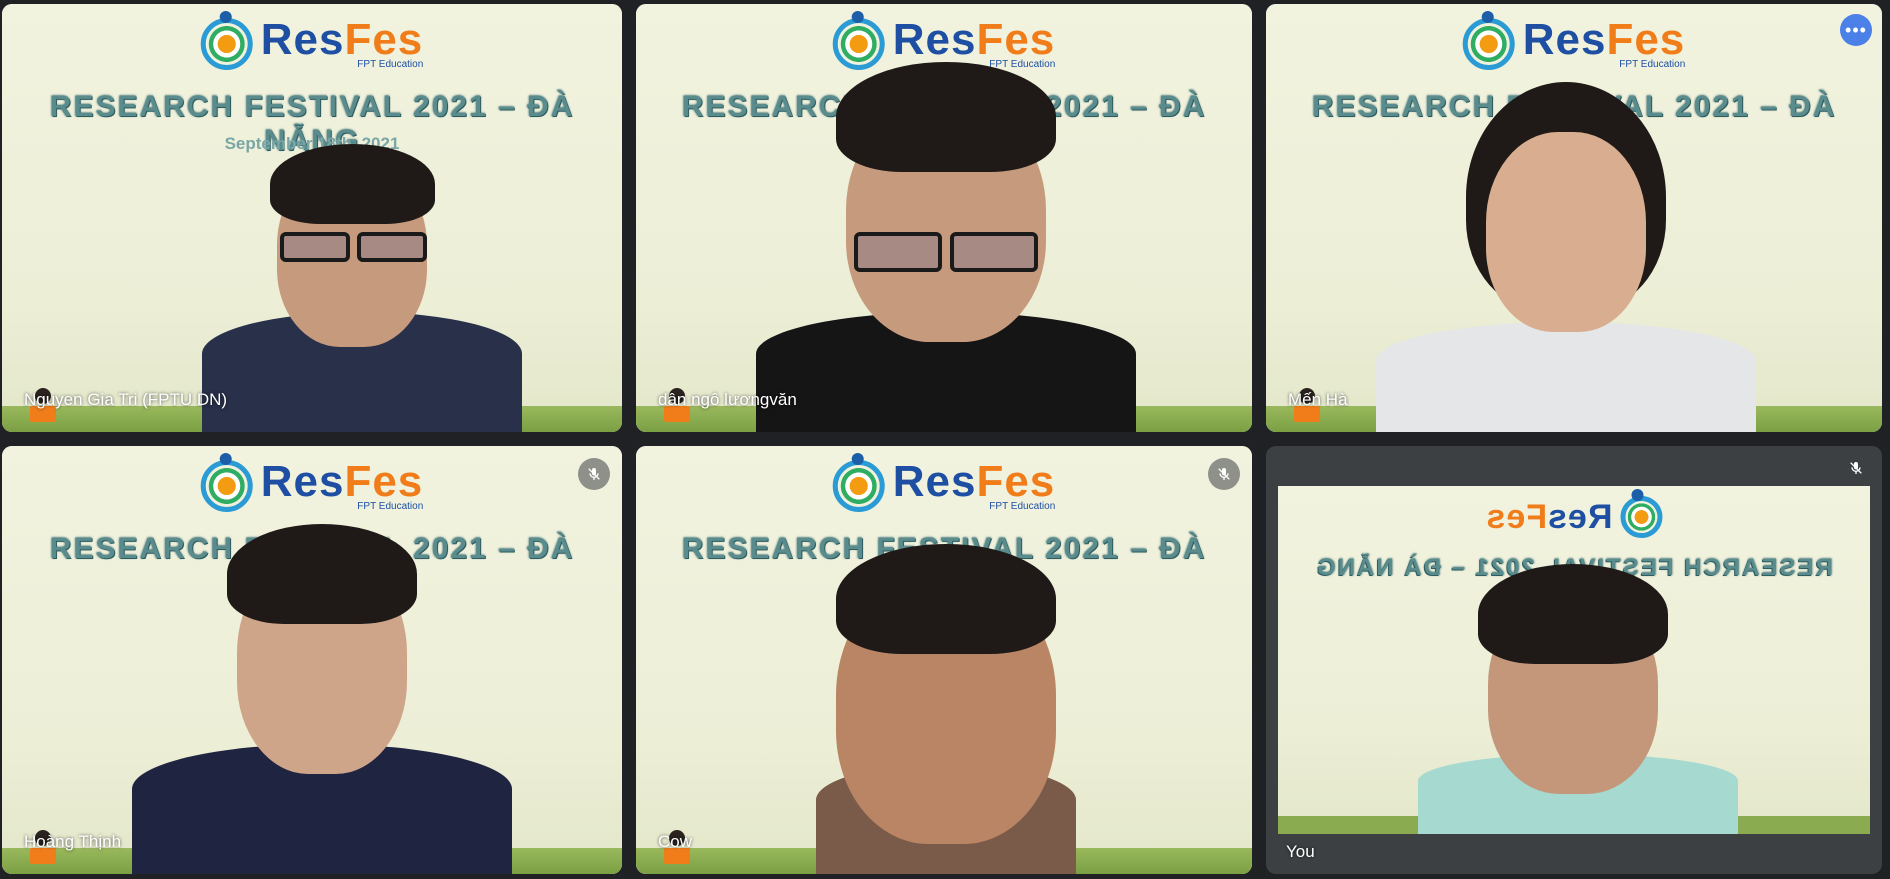 The width and height of the screenshot is (1890, 879). Describe the element at coordinates (73, 841) in the screenshot. I see `participant-name: Hoàng Thịnh` at that location.